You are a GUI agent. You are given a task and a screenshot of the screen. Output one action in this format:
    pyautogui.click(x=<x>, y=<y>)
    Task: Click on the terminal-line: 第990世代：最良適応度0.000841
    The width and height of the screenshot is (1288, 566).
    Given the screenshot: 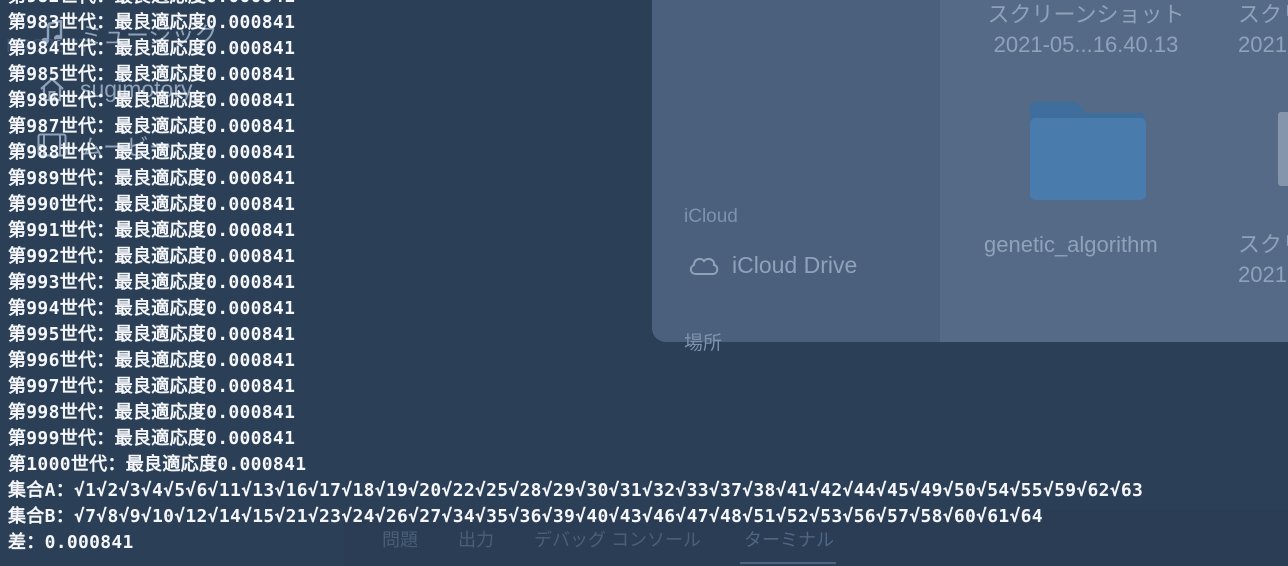 What is the action you would take?
    pyautogui.click(x=152, y=204)
    